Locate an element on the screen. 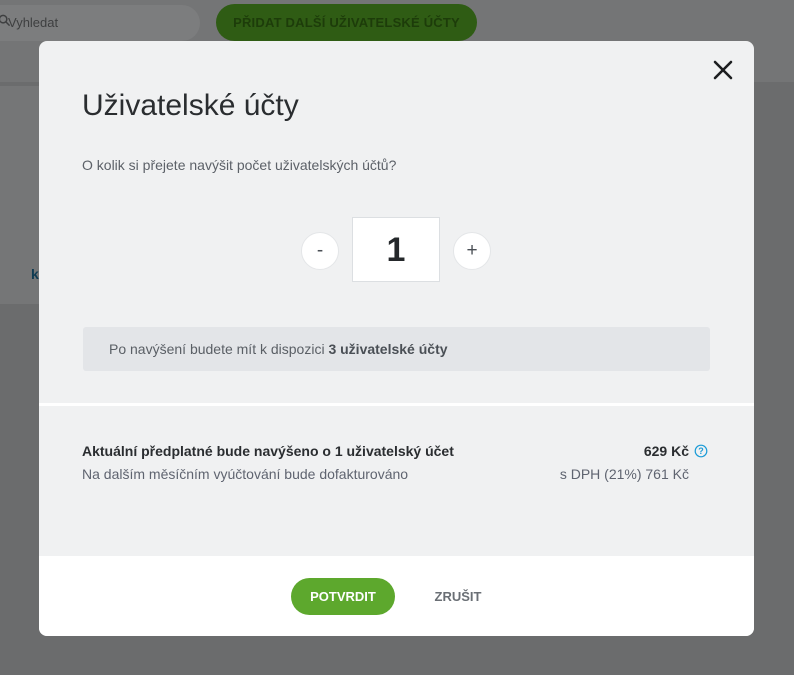 This screenshot has height=675, width=794. background-search-placeholder: Vyhledat is located at coordinates (33, 22).